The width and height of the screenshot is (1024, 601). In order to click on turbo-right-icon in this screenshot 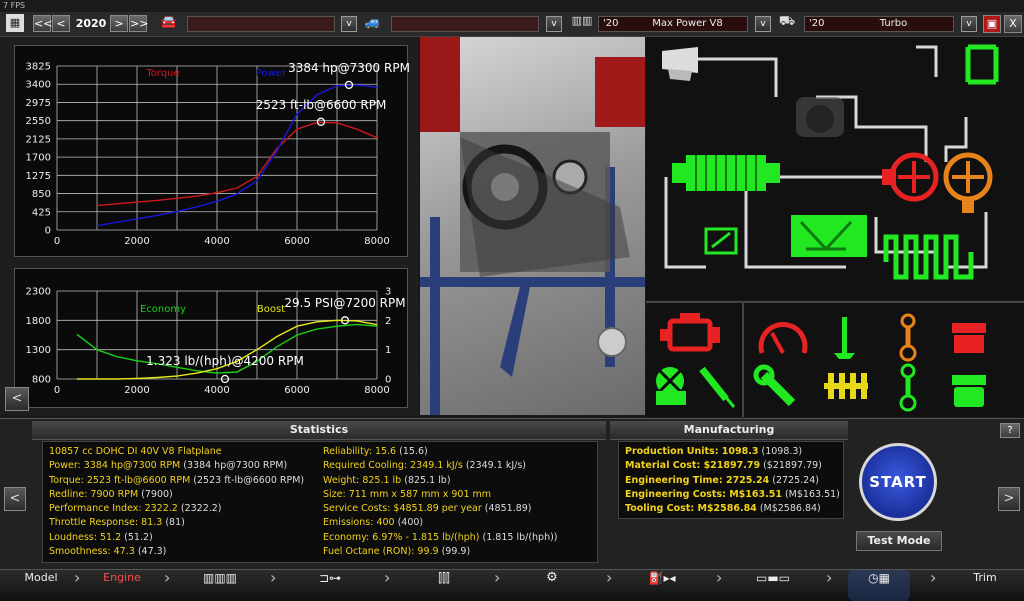, I will do `click(968, 182)`.